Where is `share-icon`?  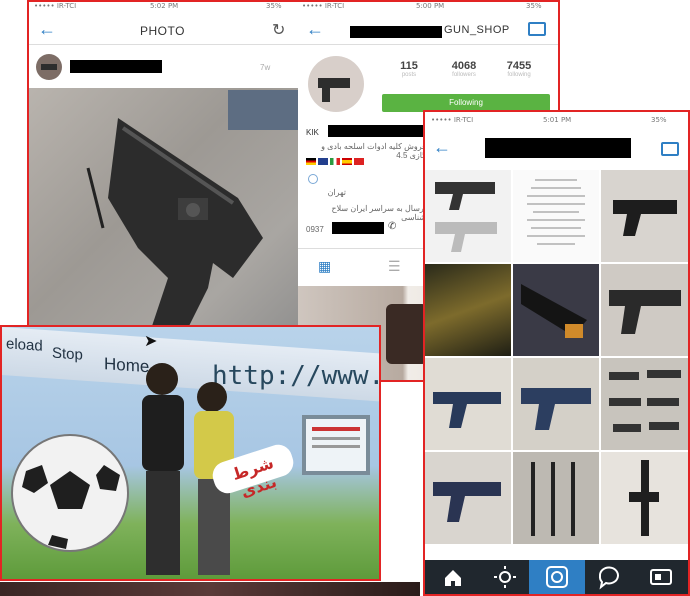
share-icon is located at coordinates (670, 149).